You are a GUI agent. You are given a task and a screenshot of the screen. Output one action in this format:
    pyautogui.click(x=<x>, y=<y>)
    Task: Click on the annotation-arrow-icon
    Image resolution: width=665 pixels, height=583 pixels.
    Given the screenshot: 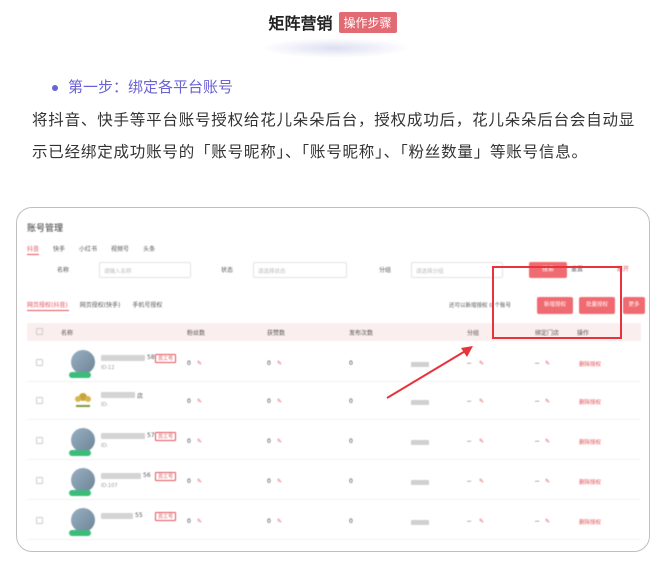 What is the action you would take?
    pyautogui.click(x=429, y=372)
    